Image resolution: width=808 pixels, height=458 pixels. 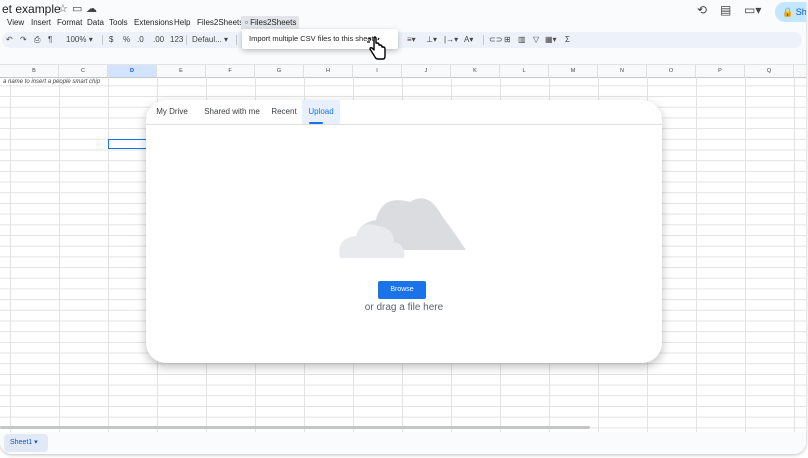 What do you see at coordinates (524, 71) in the screenshot?
I see `column-header-l: L` at bounding box center [524, 71].